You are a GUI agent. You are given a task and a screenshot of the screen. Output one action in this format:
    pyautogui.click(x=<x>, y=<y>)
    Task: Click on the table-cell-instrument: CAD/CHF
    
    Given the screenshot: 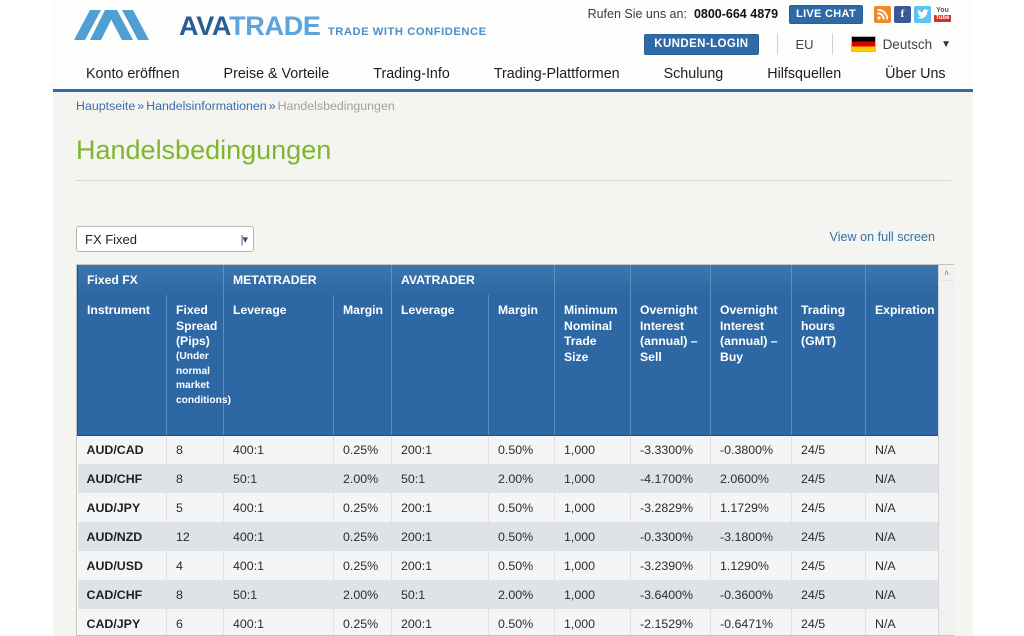 What is the action you would take?
    pyautogui.click(x=122, y=594)
    